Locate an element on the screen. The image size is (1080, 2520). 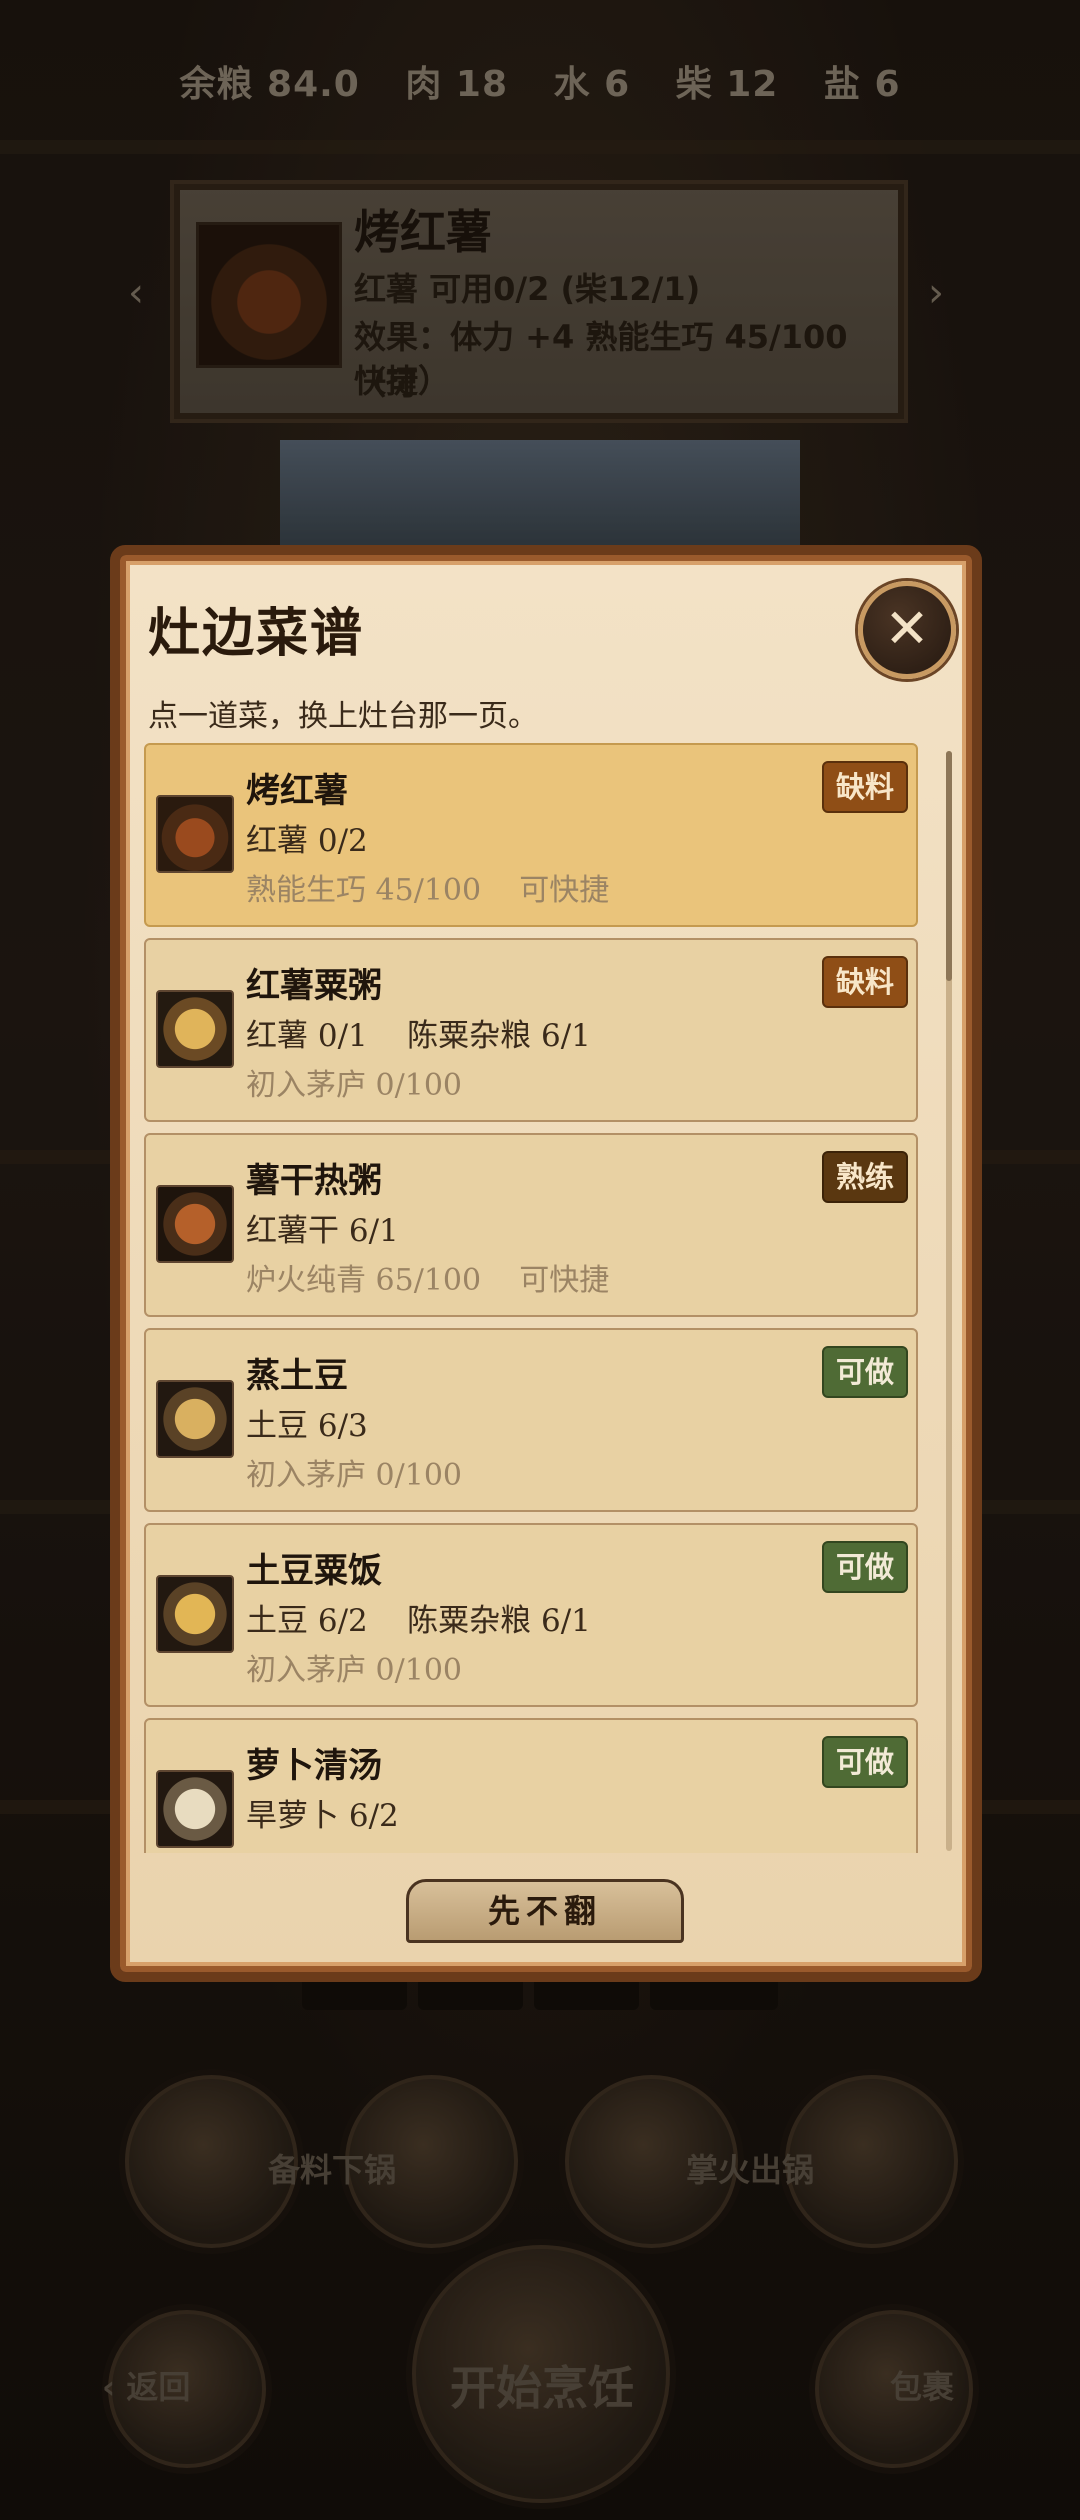
recipe-name: 土豆粟饭 is located at coordinates (314, 1571).